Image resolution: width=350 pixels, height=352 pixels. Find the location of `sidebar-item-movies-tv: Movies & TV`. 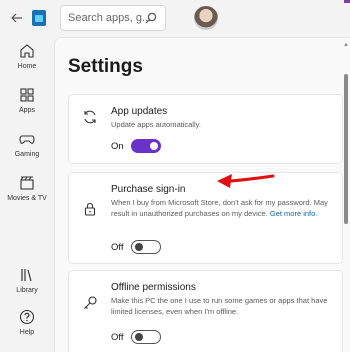

sidebar-item-movies-tv: Movies & TV is located at coordinates (27, 188).